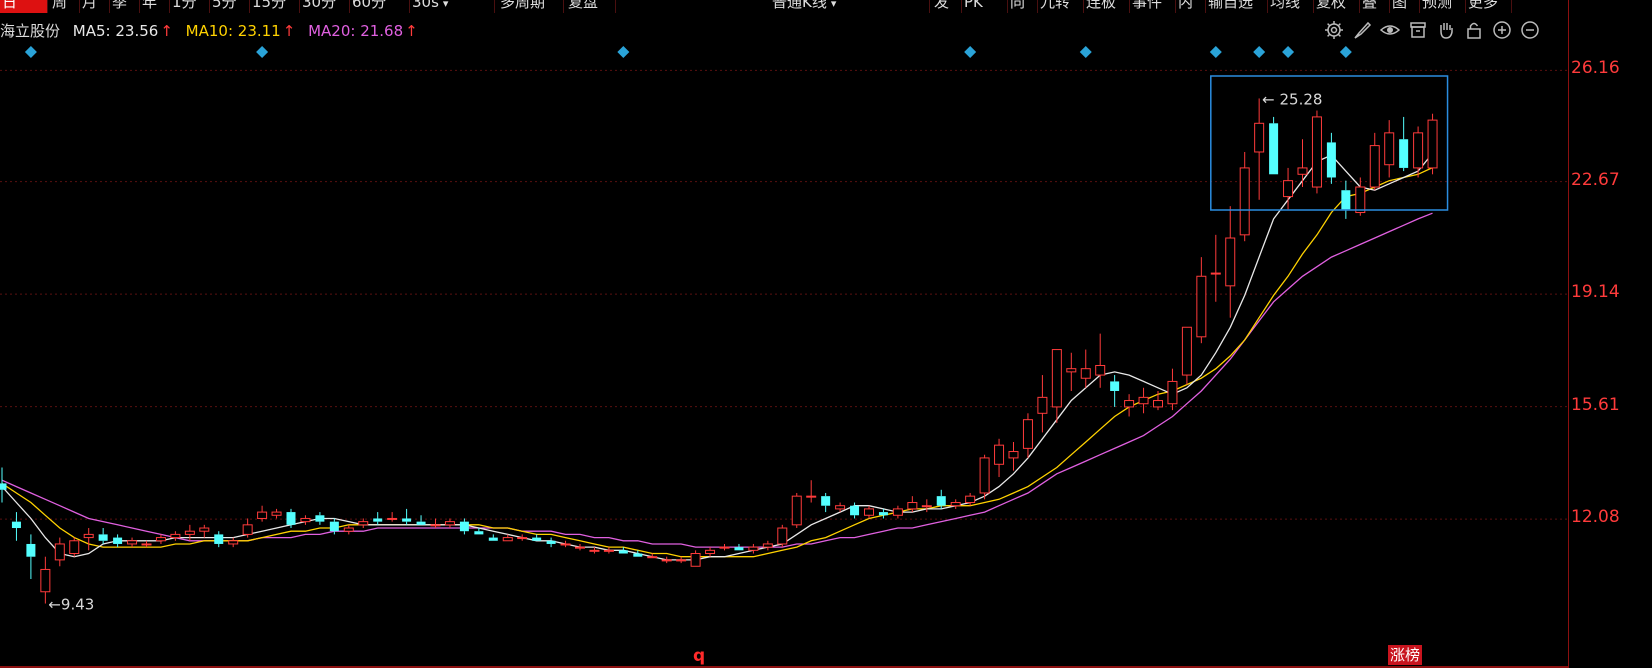 The image size is (1652, 668). What do you see at coordinates (356, 31) in the screenshot?
I see `ma20-text: MA20: 21.68` at bounding box center [356, 31].